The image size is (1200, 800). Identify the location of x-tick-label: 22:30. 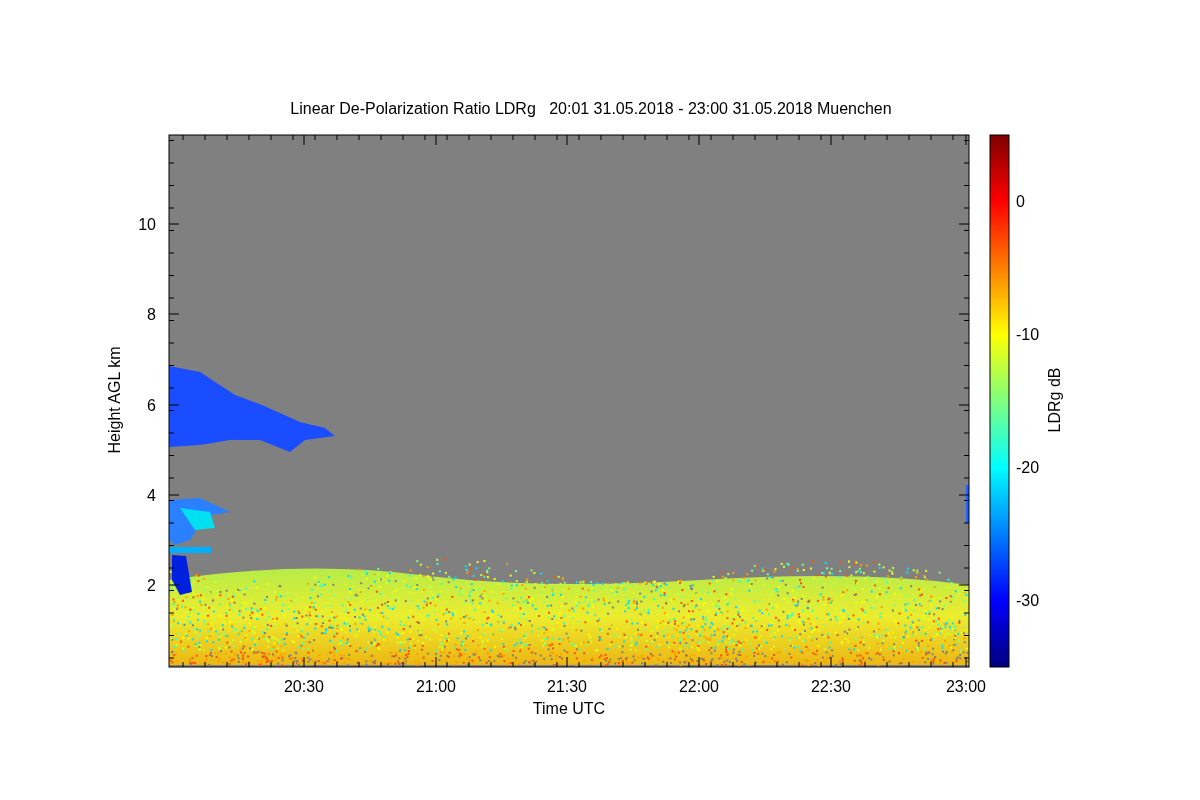
(831, 686).